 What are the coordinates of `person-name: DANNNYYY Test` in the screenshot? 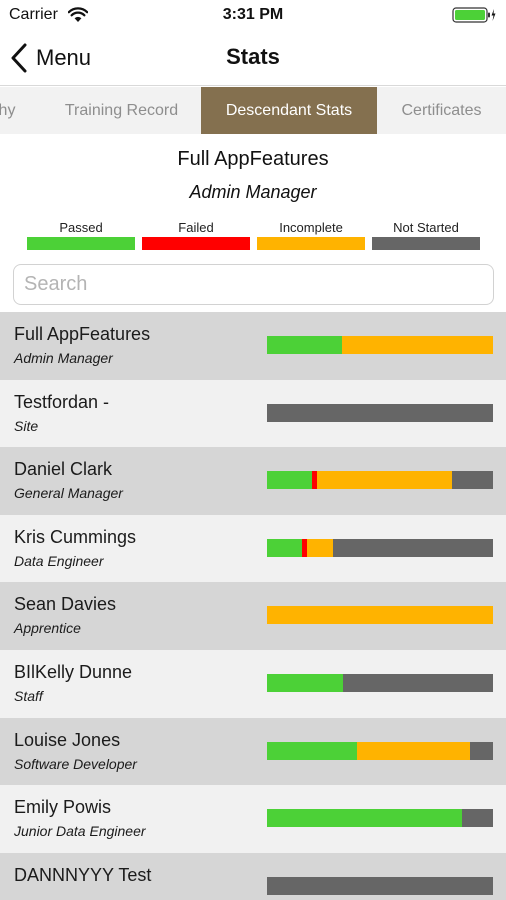 It's located at (83, 874).